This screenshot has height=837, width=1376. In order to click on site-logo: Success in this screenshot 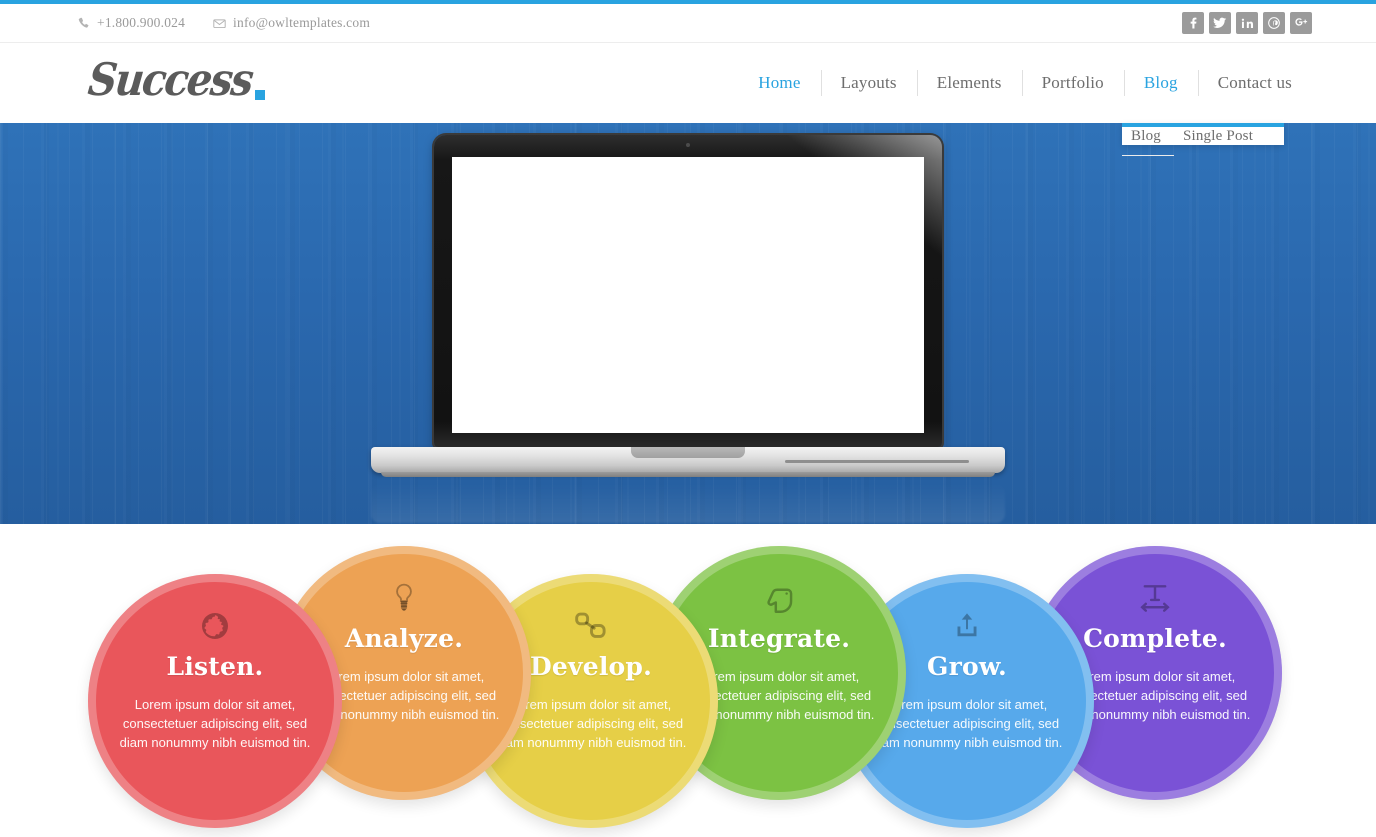, I will do `click(176, 80)`.